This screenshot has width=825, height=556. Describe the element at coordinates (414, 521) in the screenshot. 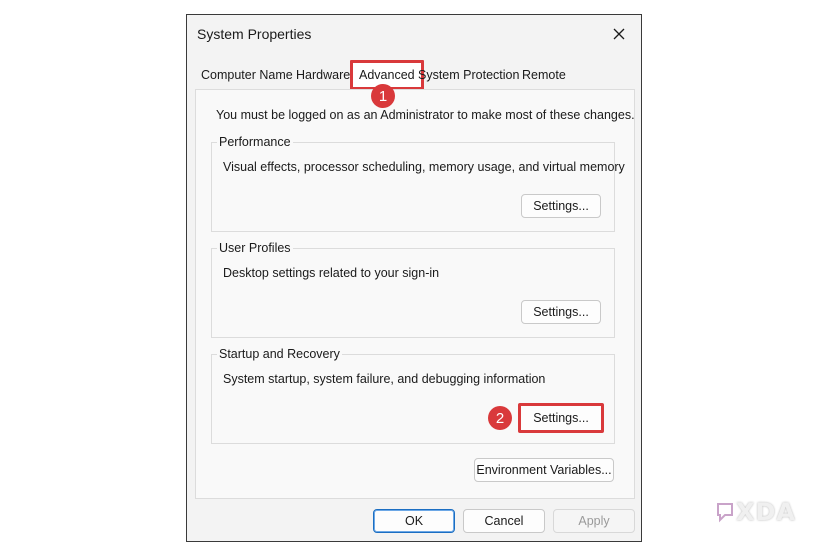

I see `ok-button: OK` at that location.